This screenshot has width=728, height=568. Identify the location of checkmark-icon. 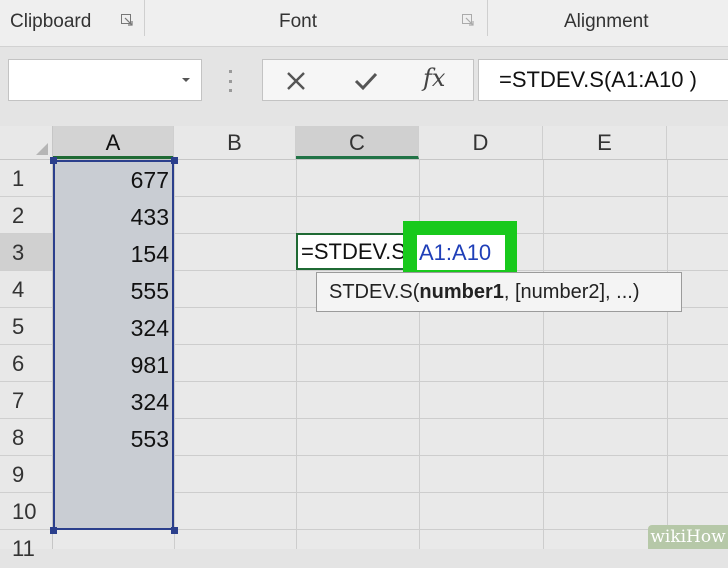
(366, 81).